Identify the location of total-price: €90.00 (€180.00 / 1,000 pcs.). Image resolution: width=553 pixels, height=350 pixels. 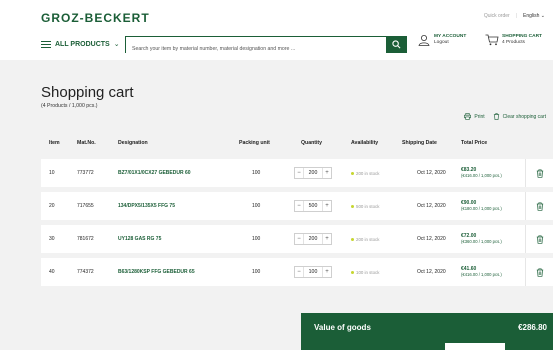
(481, 206).